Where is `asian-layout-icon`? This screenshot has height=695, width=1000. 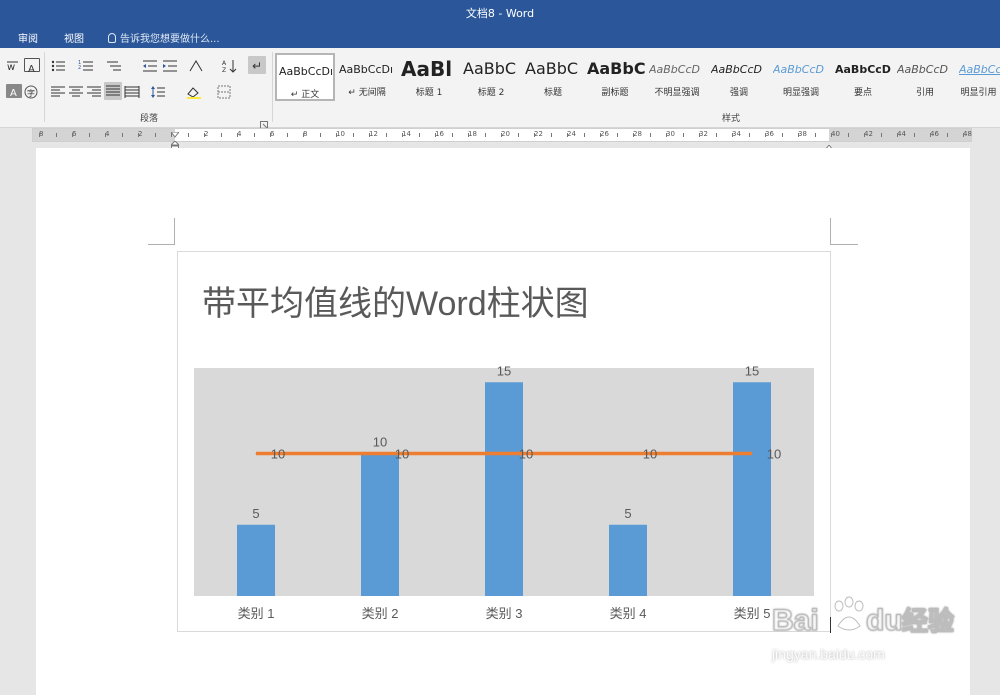 asian-layout-icon is located at coordinates (196, 65).